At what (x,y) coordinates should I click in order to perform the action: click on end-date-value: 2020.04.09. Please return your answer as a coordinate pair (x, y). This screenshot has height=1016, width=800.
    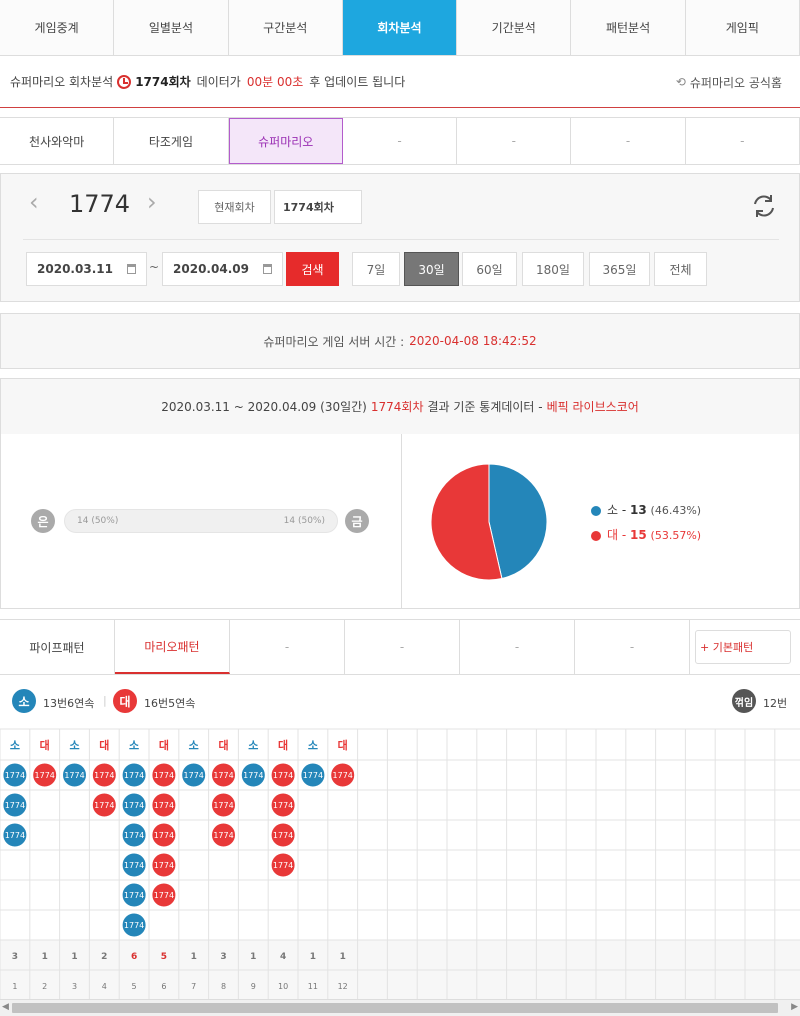
    Looking at the image, I should click on (211, 269).